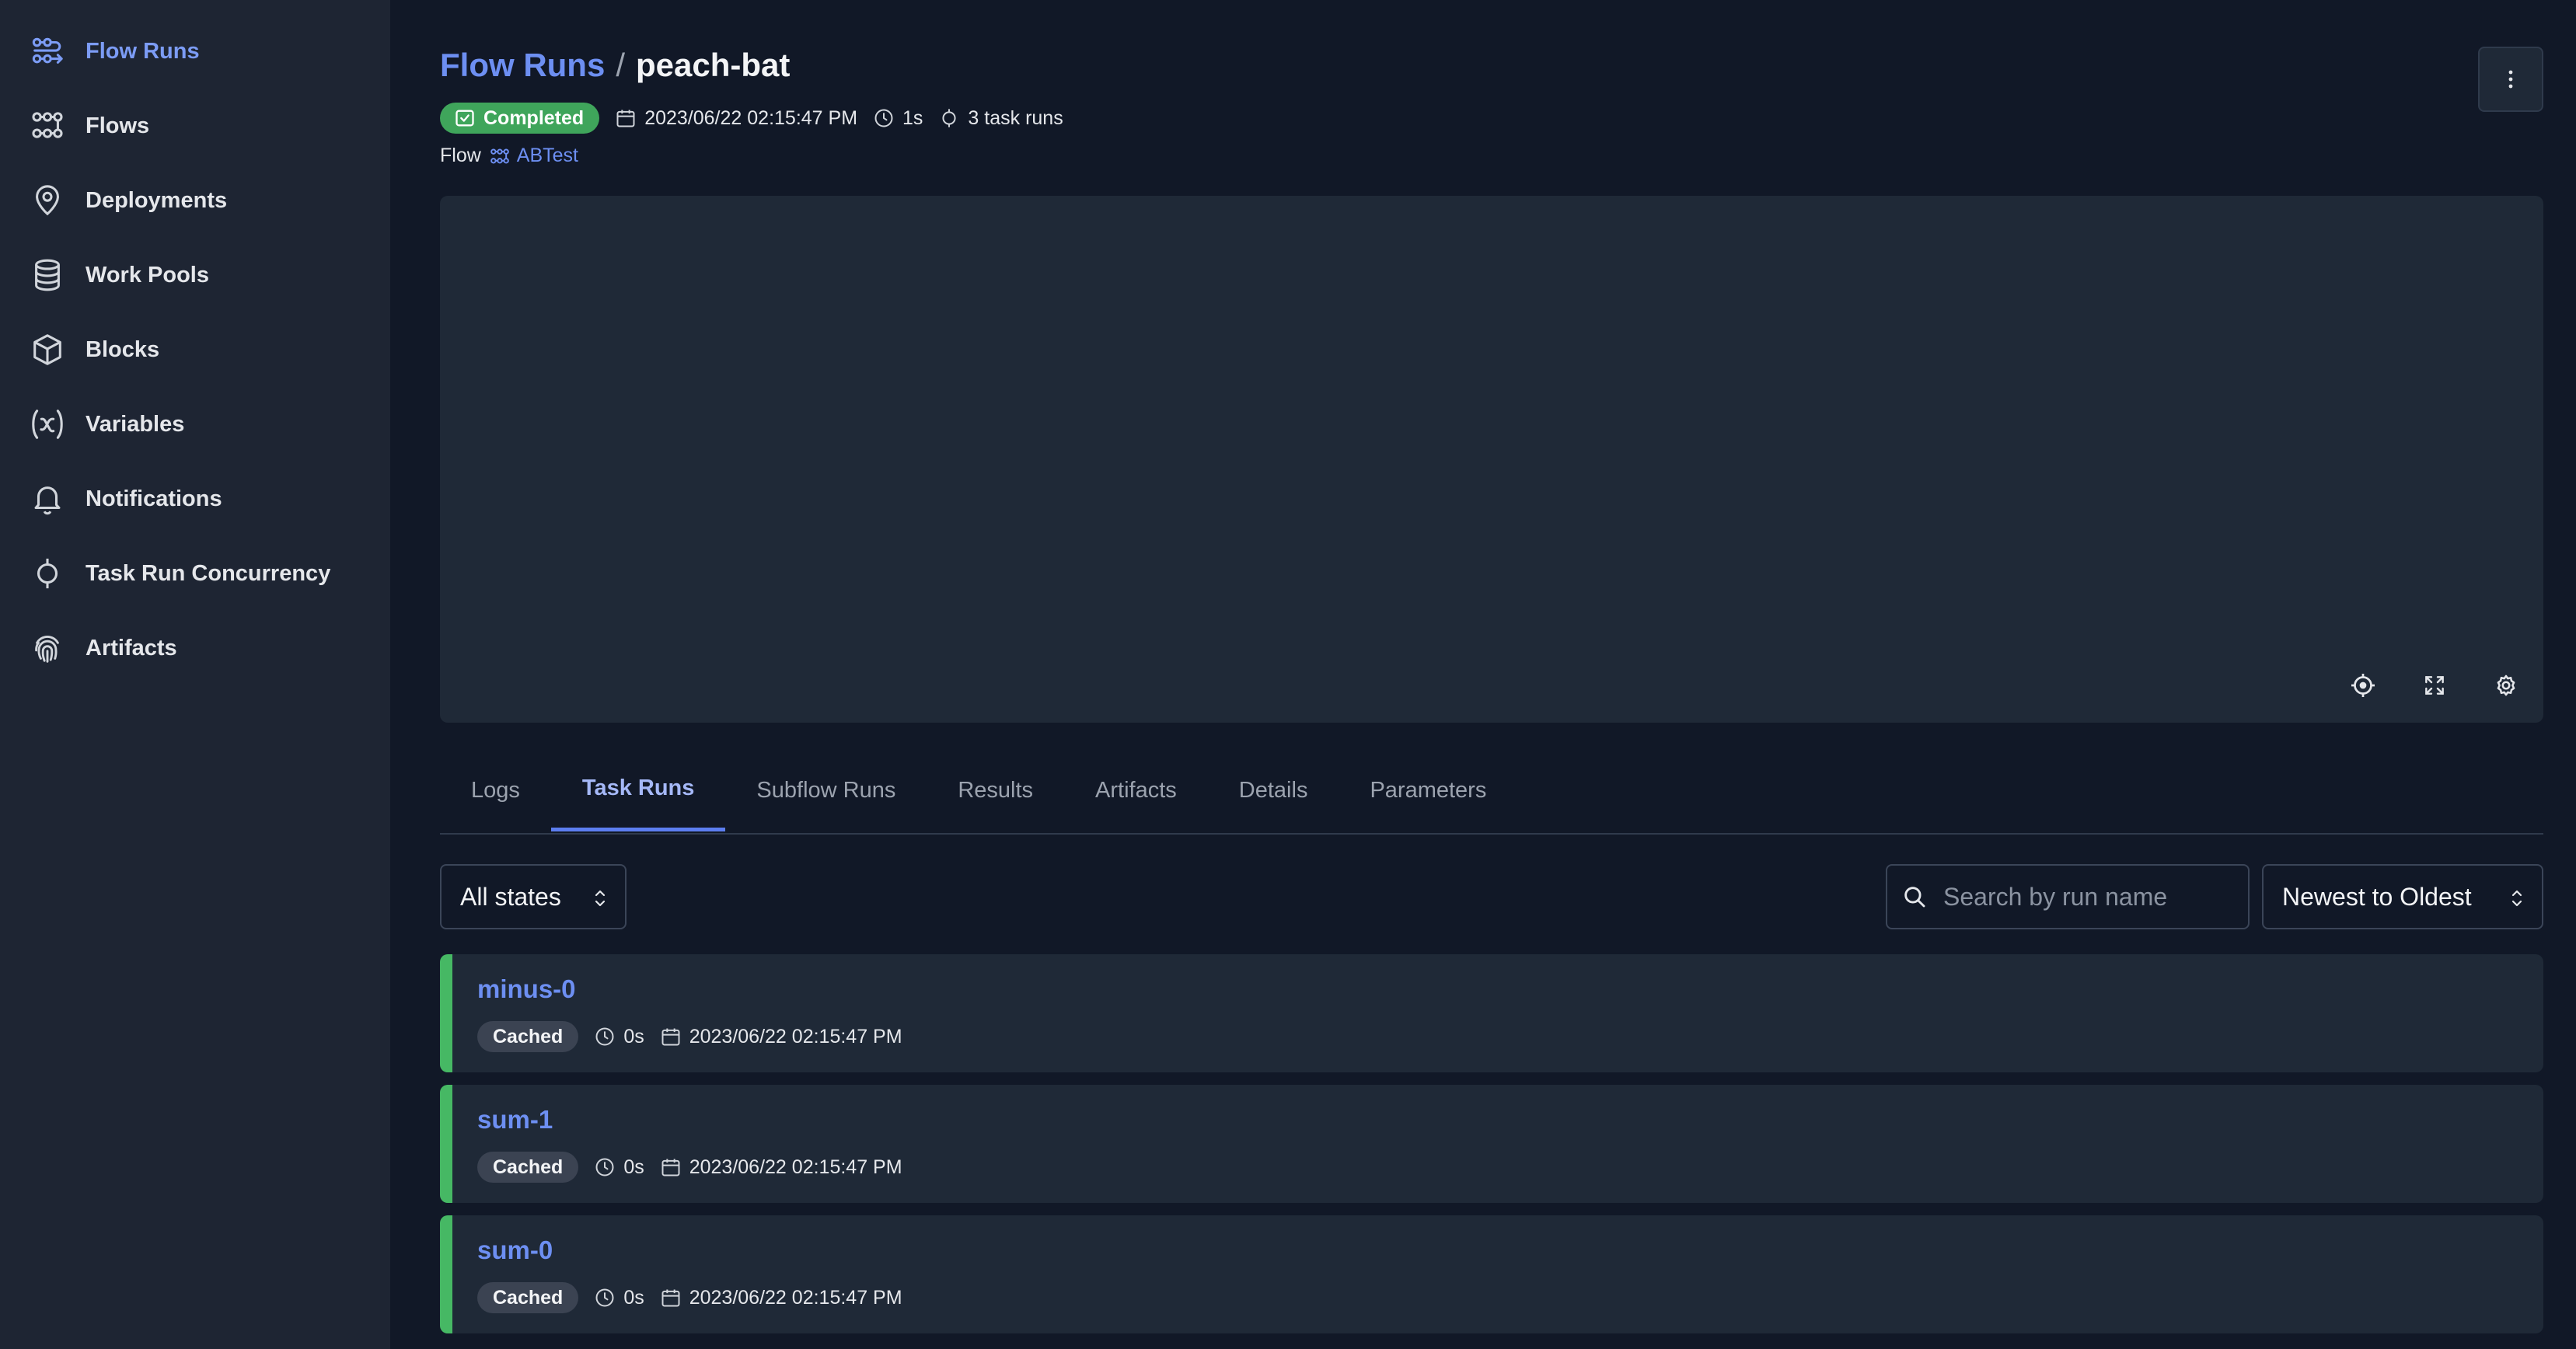  What do you see at coordinates (1492, 1144) in the screenshot?
I see `list-item: sum-1 Cached 0s 2023/06/22 02:15:47 PM` at bounding box center [1492, 1144].